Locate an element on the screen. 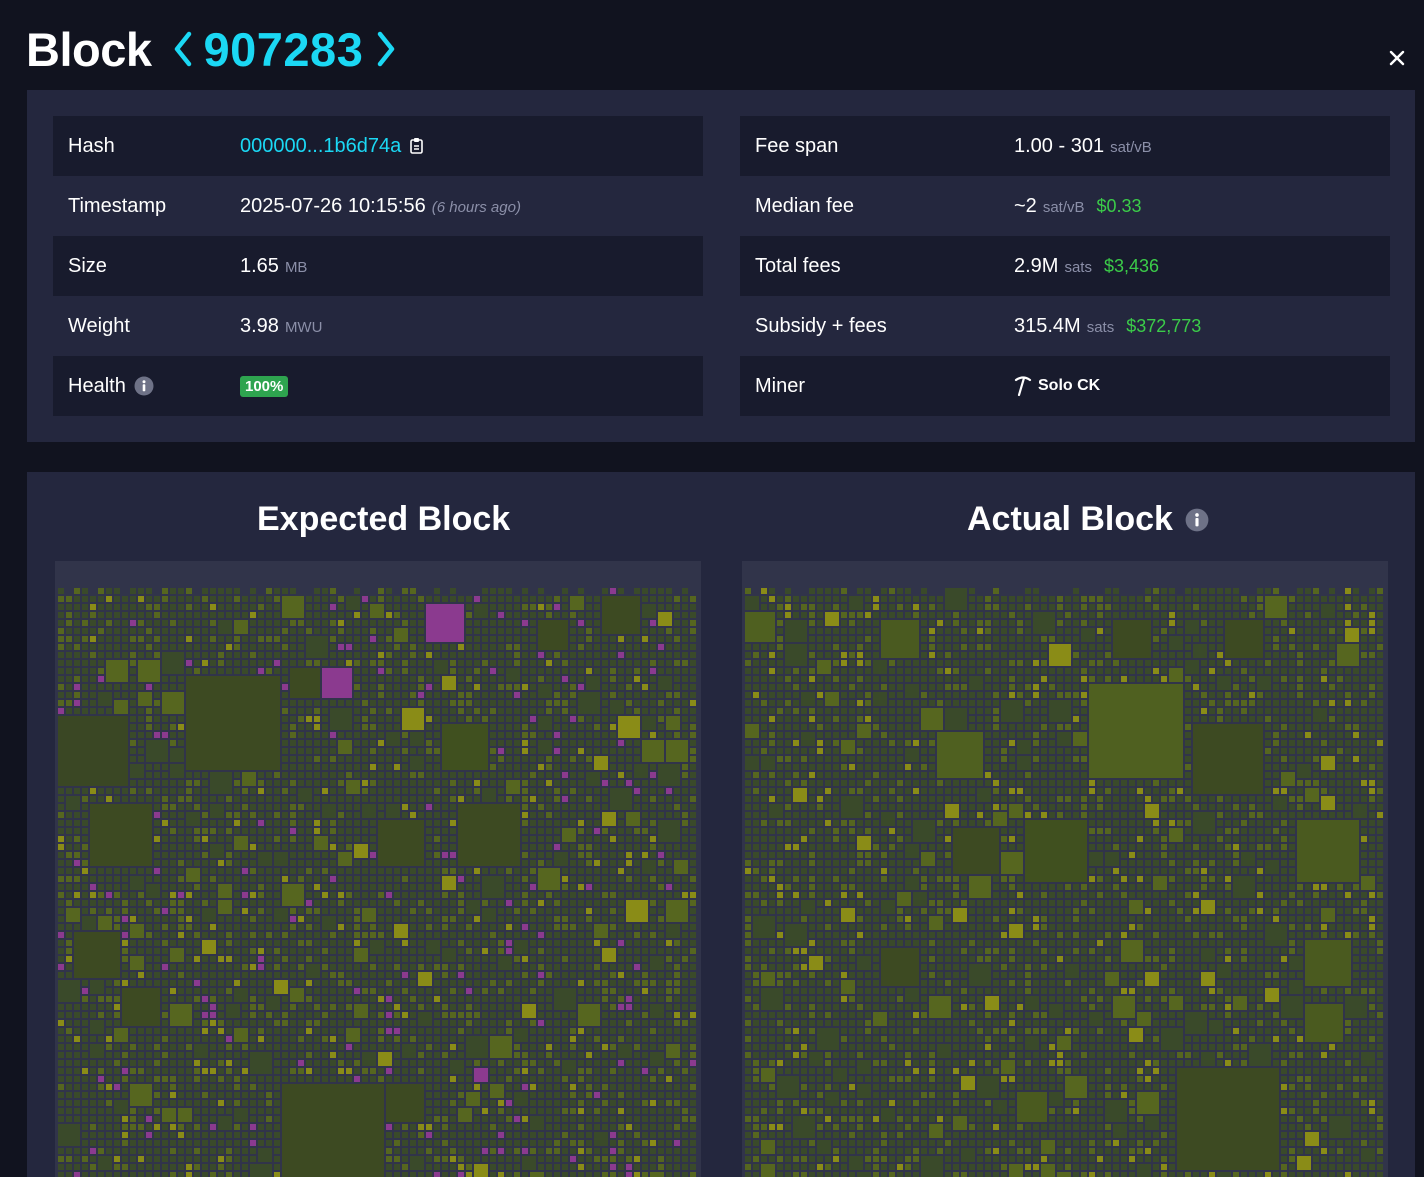  miner-link: Solo CK is located at coordinates (1057, 386).